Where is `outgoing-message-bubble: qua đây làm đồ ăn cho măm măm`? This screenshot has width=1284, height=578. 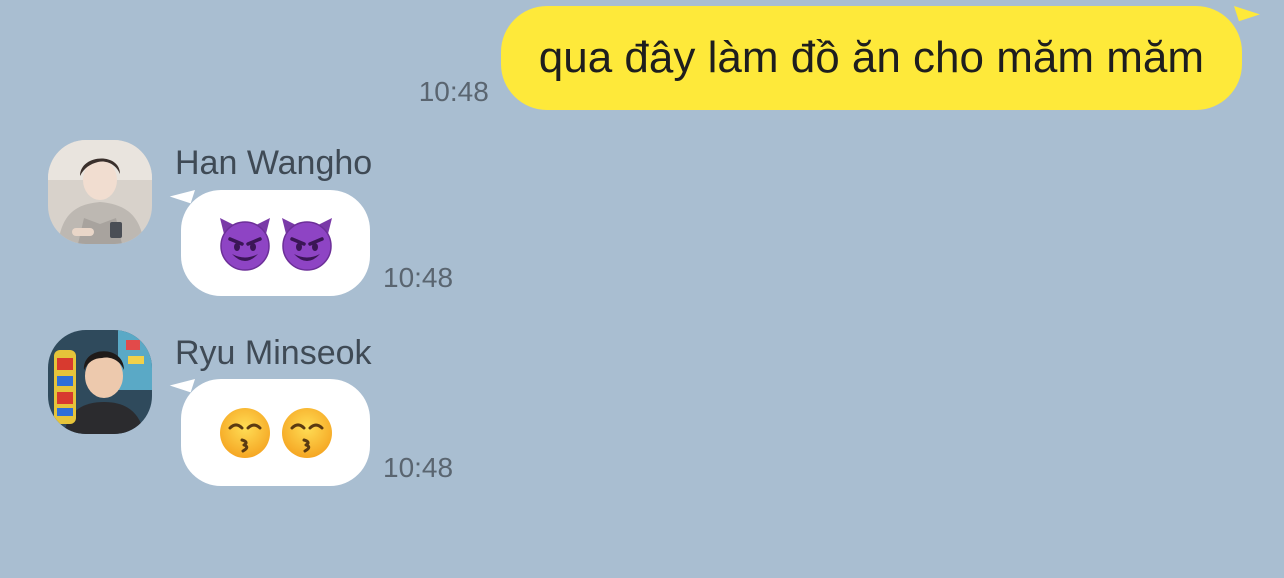
outgoing-message-bubble: qua đây làm đồ ăn cho măm măm is located at coordinates (880, 55).